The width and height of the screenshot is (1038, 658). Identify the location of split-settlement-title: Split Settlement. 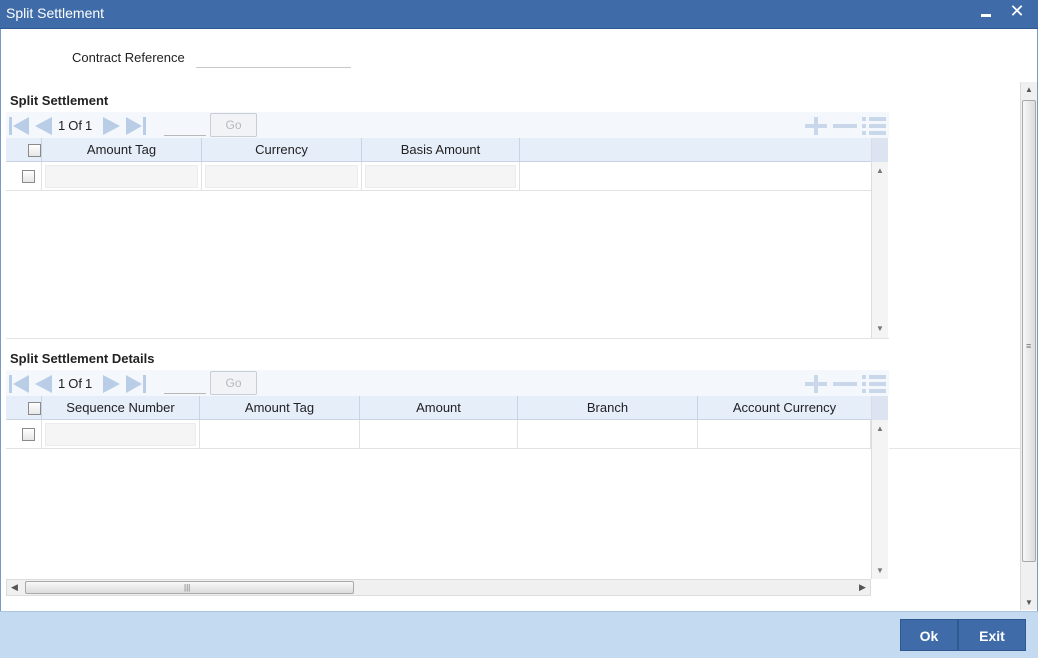
(59, 100).